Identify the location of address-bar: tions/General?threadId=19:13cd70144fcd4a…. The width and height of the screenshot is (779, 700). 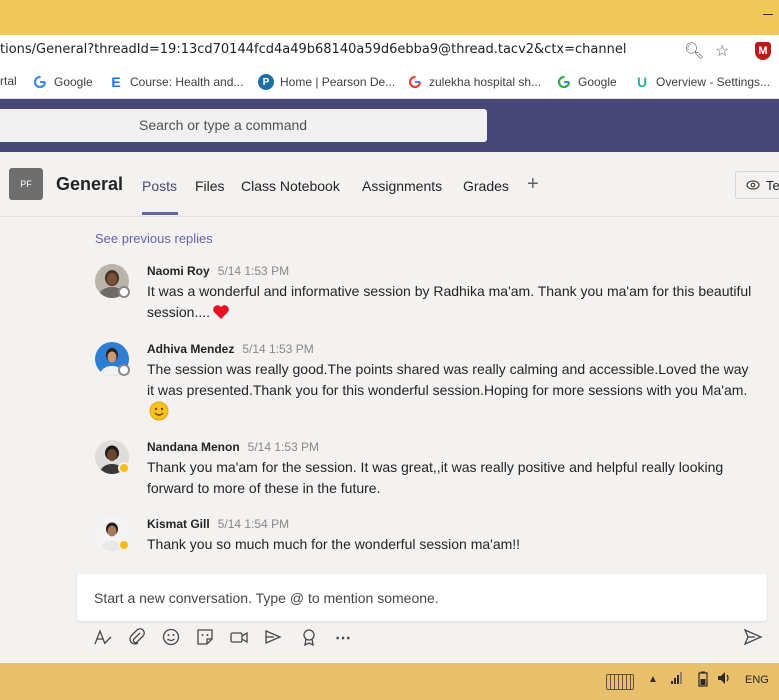
(389, 50).